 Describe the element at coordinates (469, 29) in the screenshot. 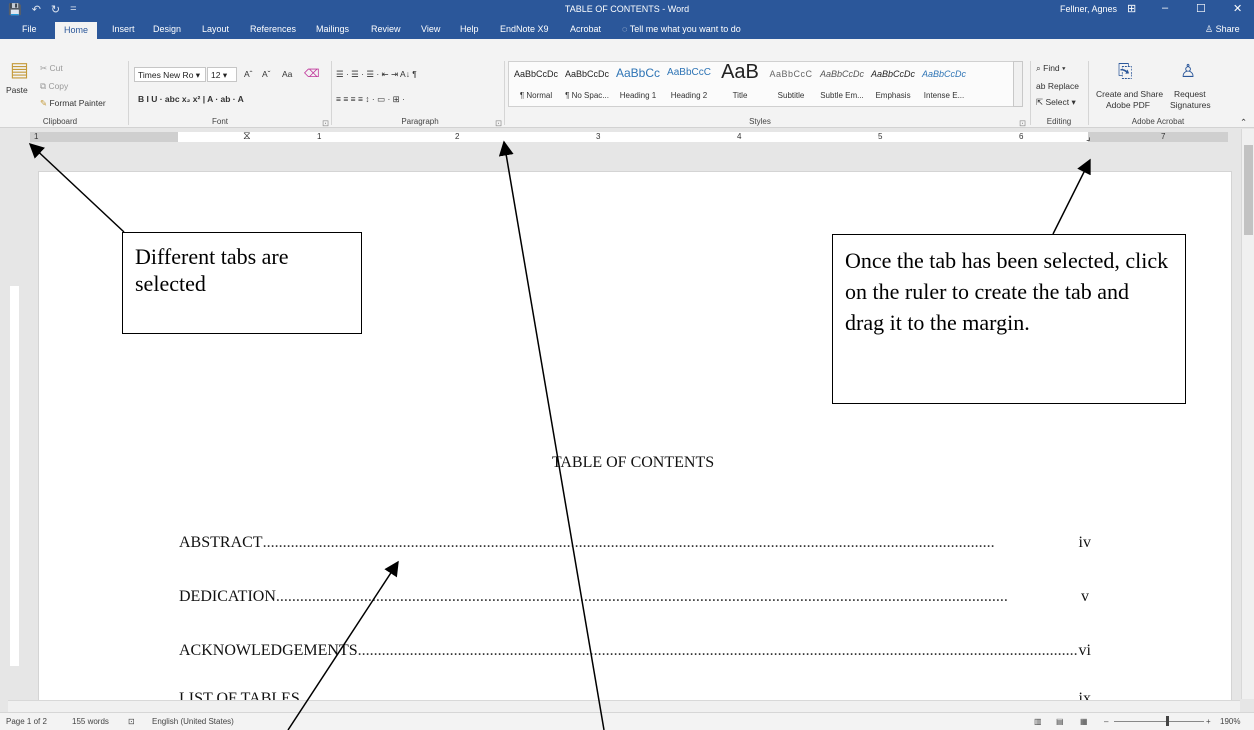

I see `tab-help: Help` at that location.